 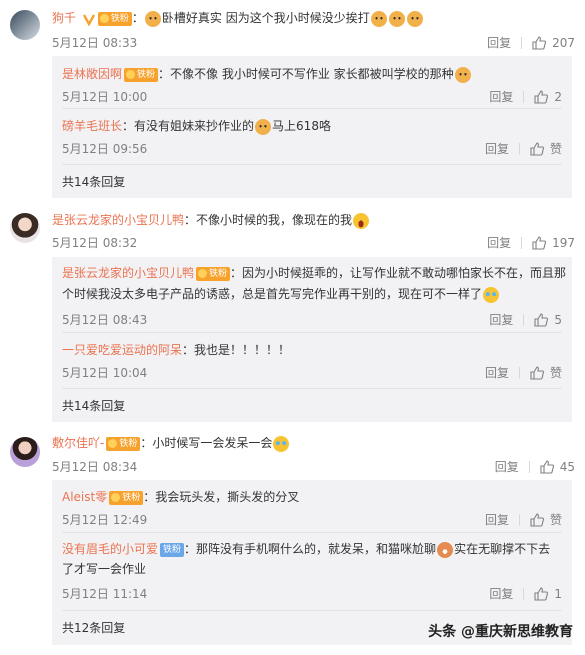 I want to click on like-count: 45, so click(x=567, y=466).